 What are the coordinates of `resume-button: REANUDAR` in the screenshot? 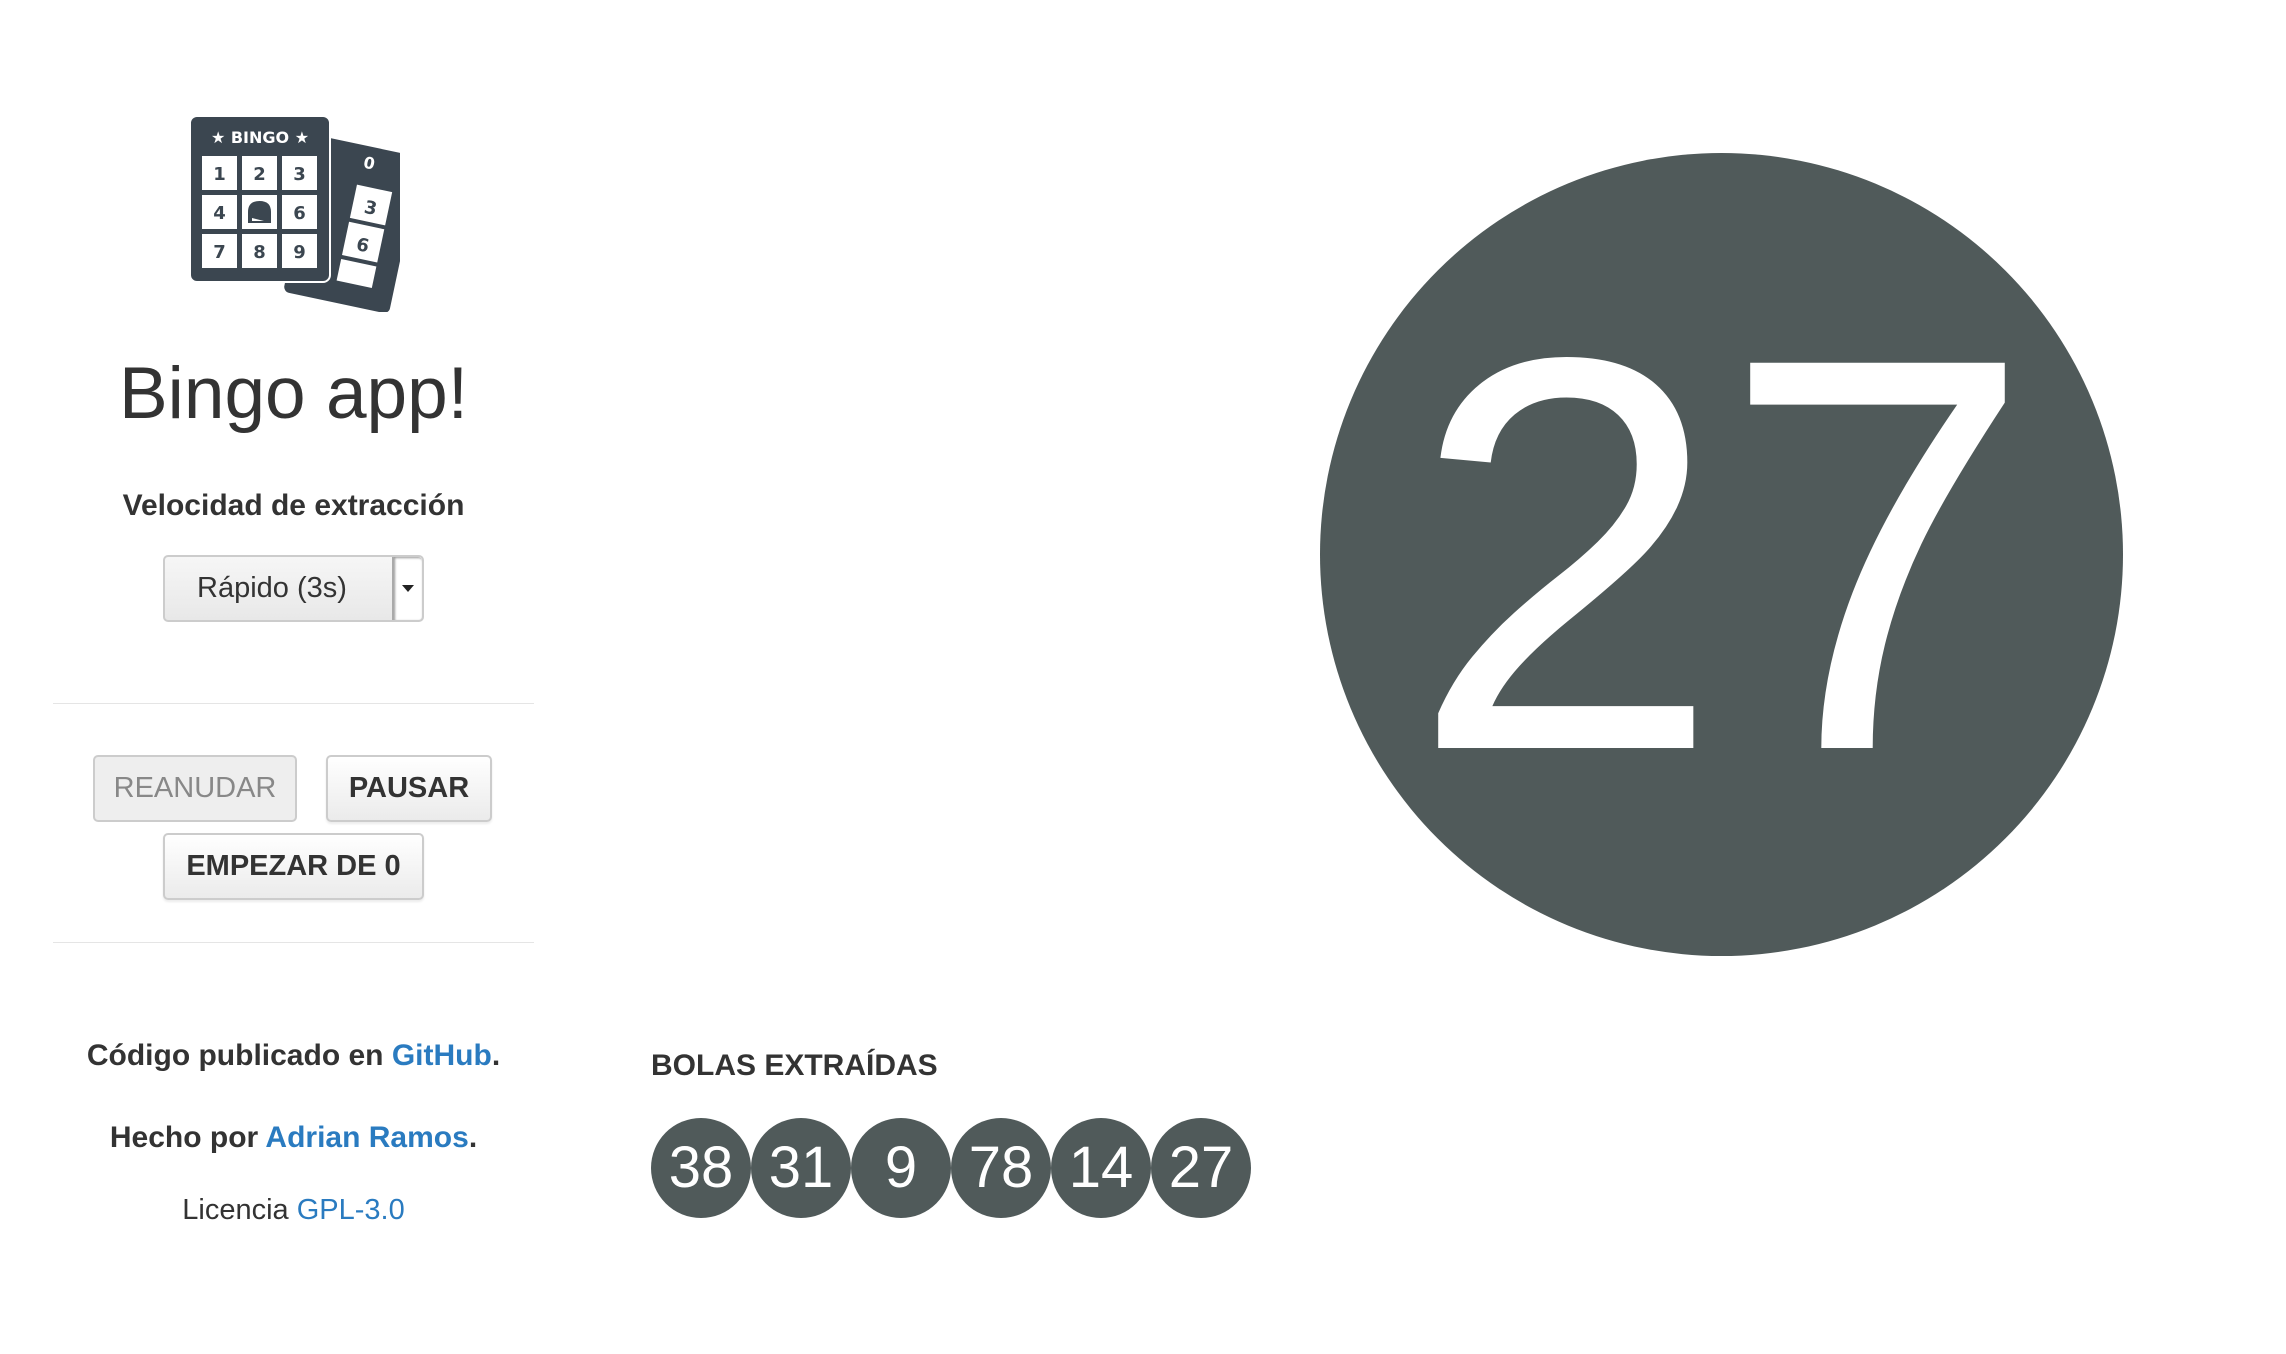 It's located at (195, 788).